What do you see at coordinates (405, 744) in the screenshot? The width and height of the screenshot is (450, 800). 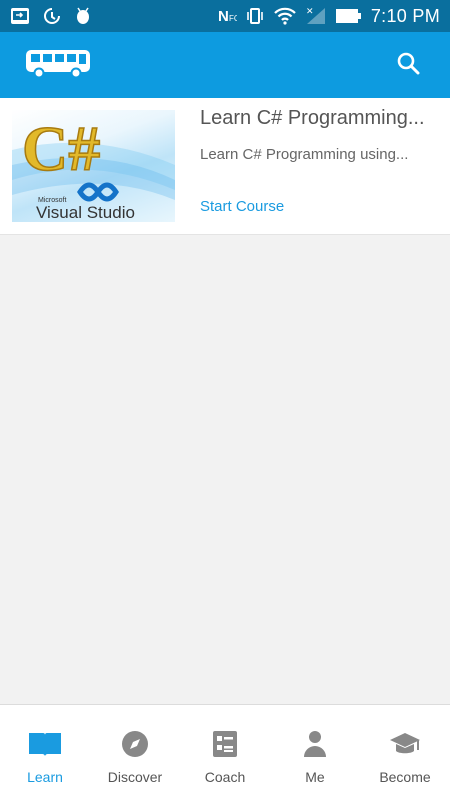 I see `graduation-cap-icon` at bounding box center [405, 744].